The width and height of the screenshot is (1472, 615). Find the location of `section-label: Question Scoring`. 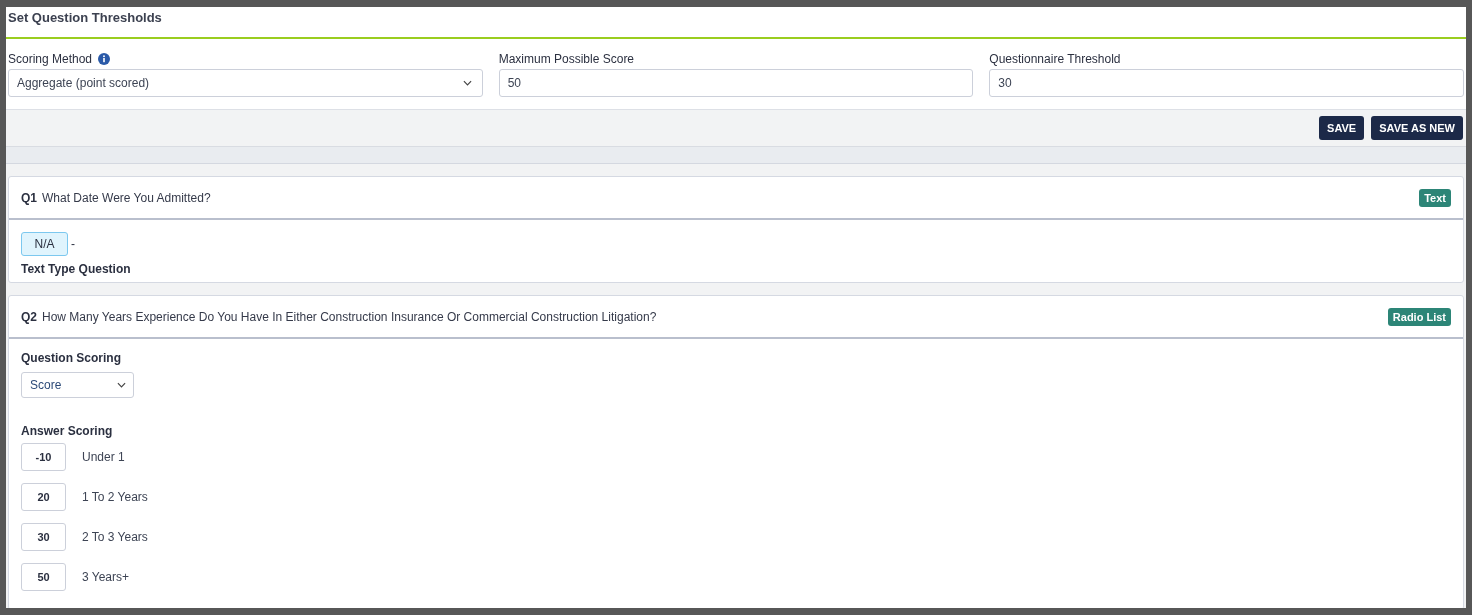

section-label: Question Scoring is located at coordinates (71, 358).